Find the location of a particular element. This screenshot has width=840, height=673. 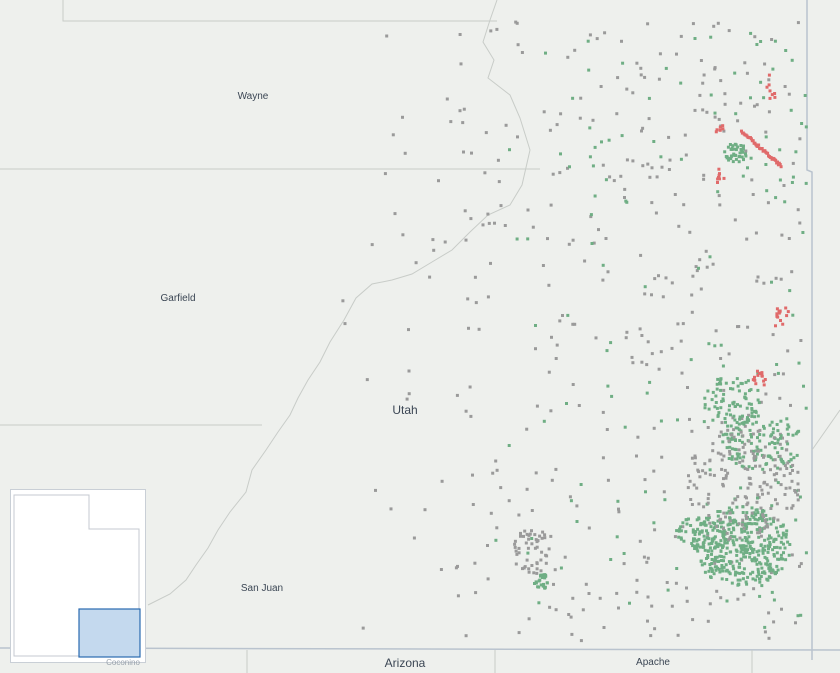

county-label-garfield: Garfield is located at coordinates (178, 298).